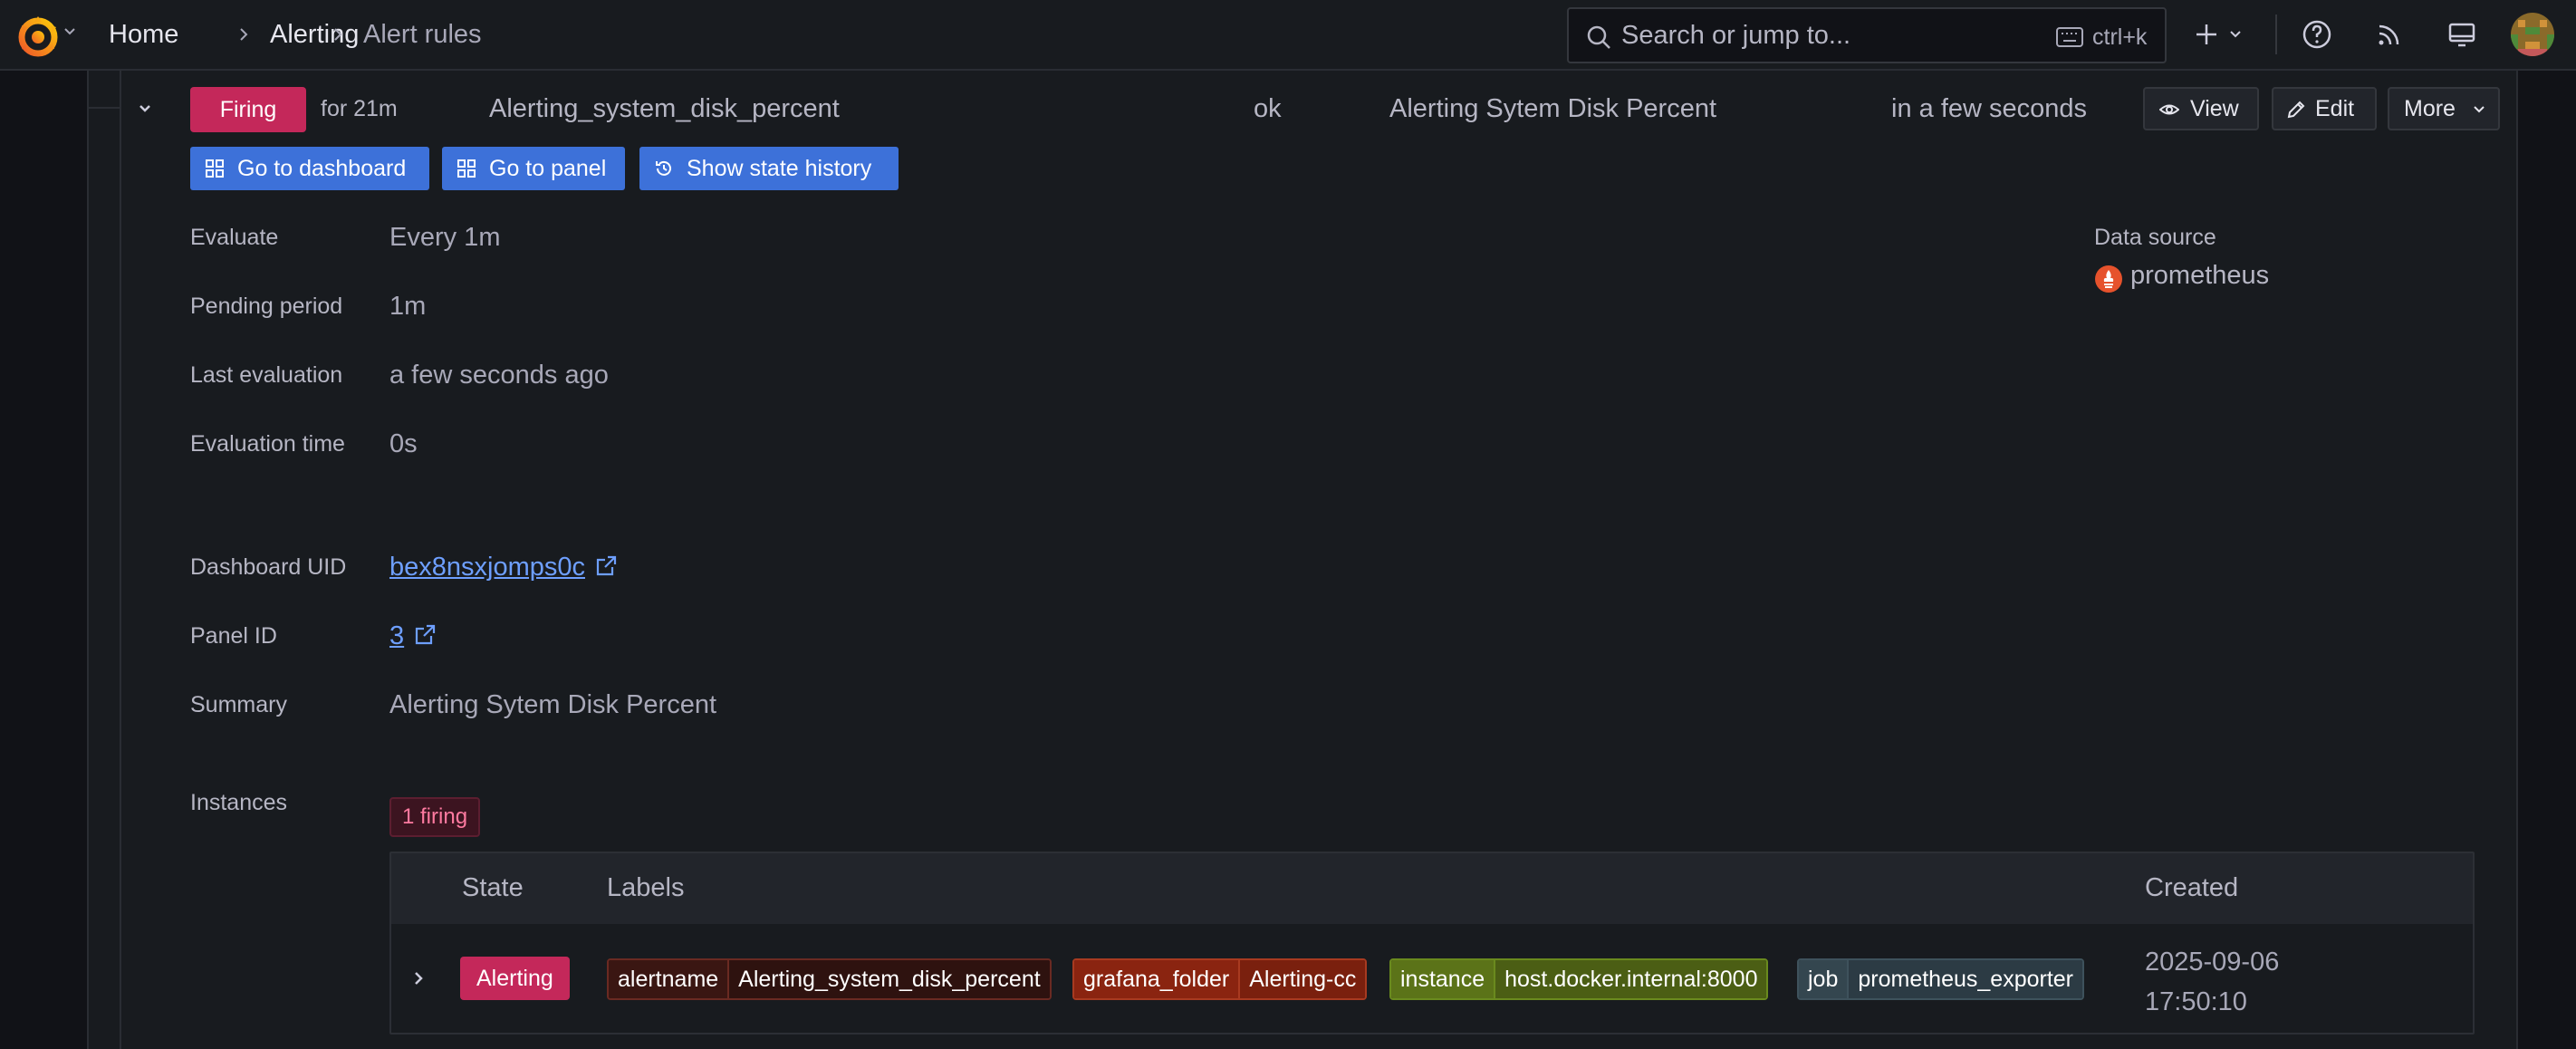 This screenshot has width=2576, height=1049. Describe the element at coordinates (1443, 979) in the screenshot. I see `label-key: instance` at that location.